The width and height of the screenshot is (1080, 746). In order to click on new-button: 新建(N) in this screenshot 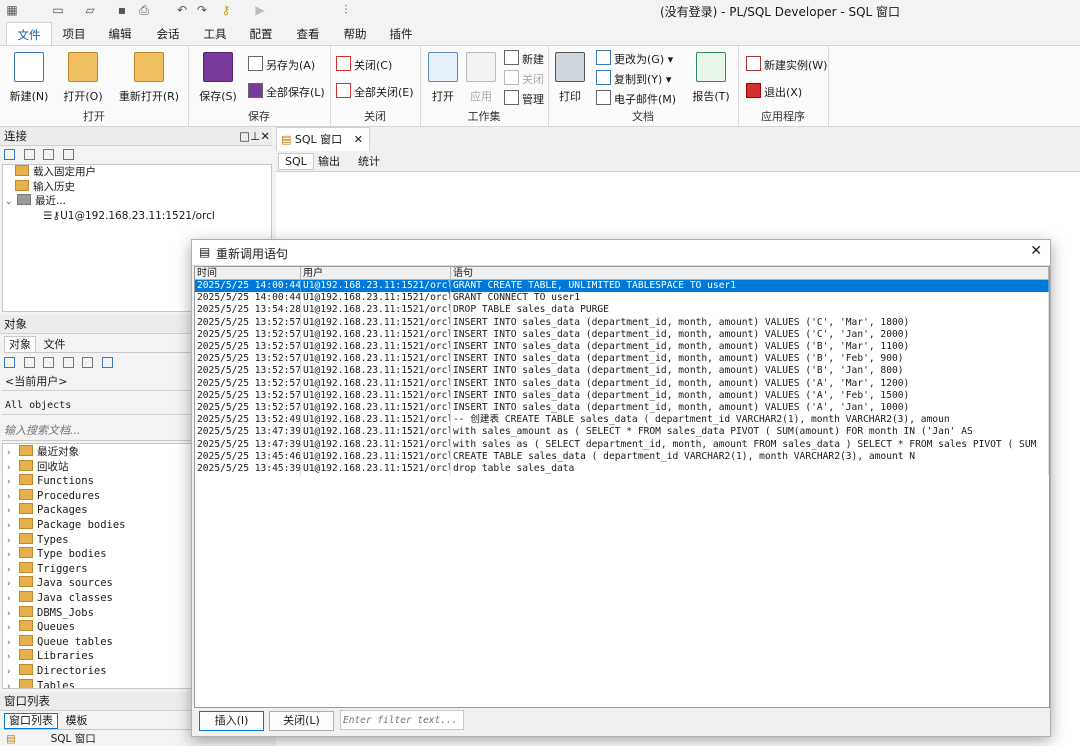, I will do `click(29, 78)`.